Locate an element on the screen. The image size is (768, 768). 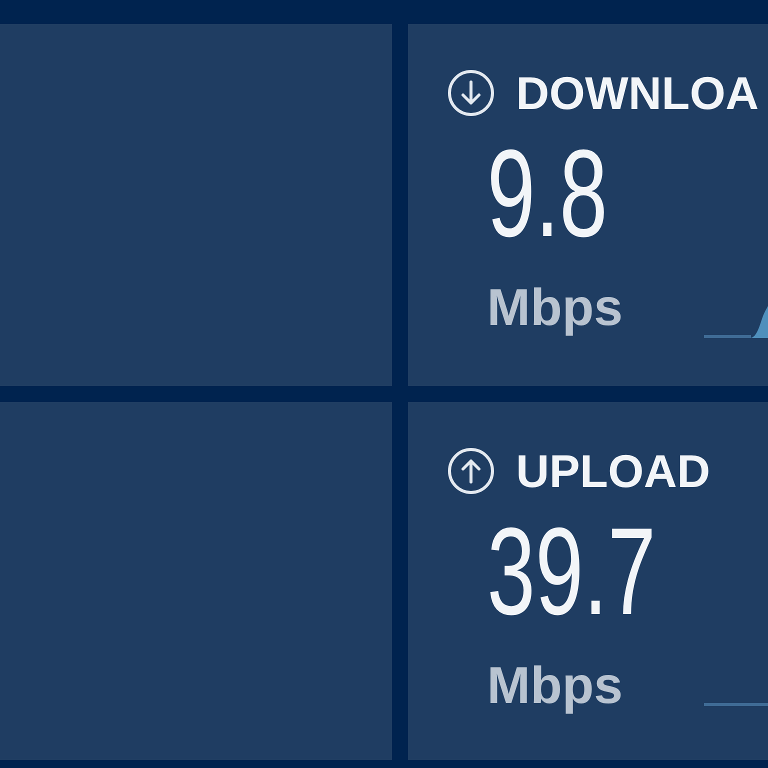
speed-value: 9.8 is located at coordinates (547, 194).